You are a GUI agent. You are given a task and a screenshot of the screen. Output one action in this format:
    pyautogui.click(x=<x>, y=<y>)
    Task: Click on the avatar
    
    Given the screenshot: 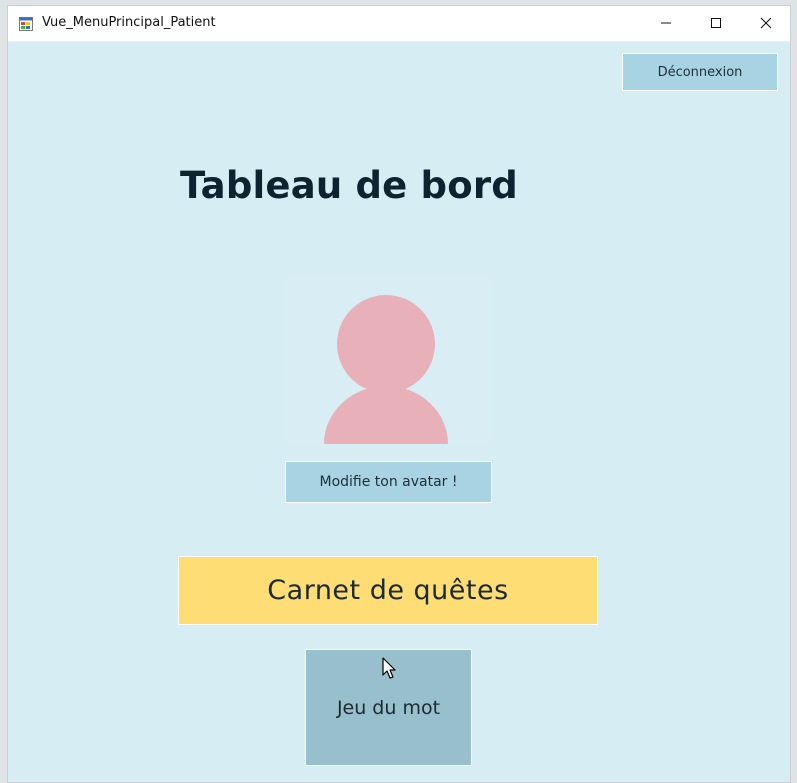 What is the action you would take?
    pyautogui.click(x=388, y=360)
    